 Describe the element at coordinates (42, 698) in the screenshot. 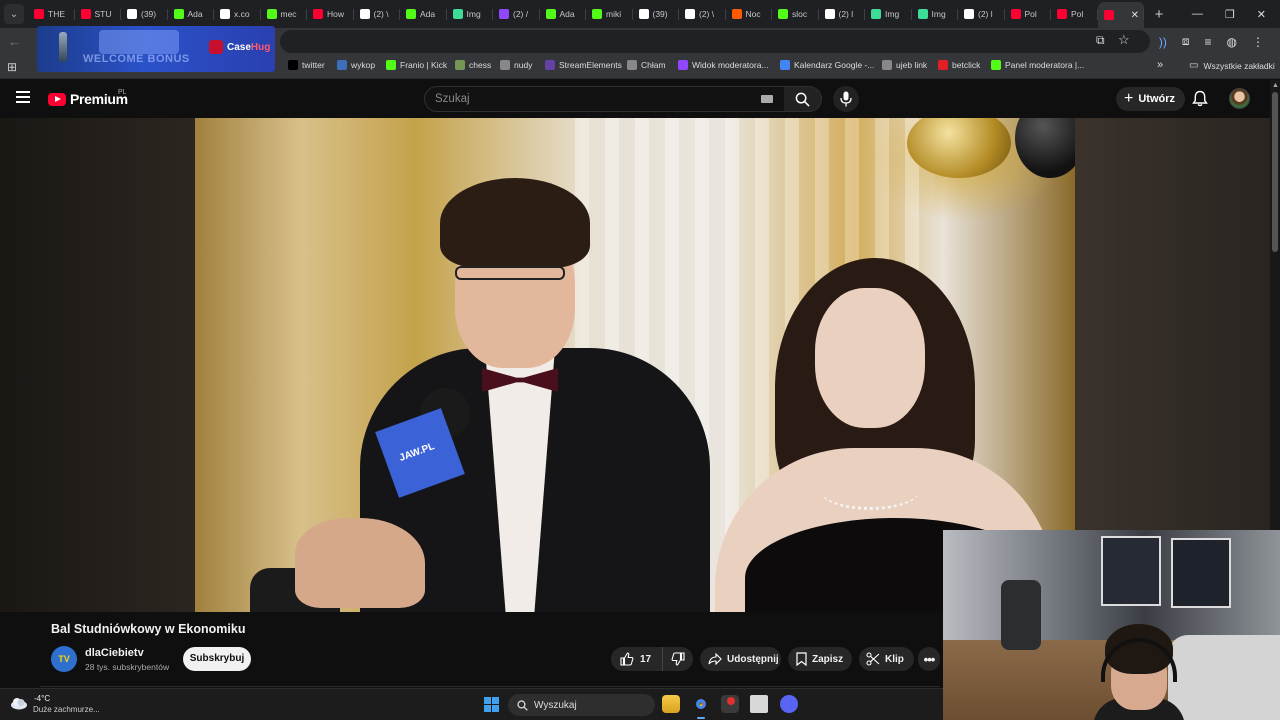

I see `weather-temperature: -4°C` at that location.